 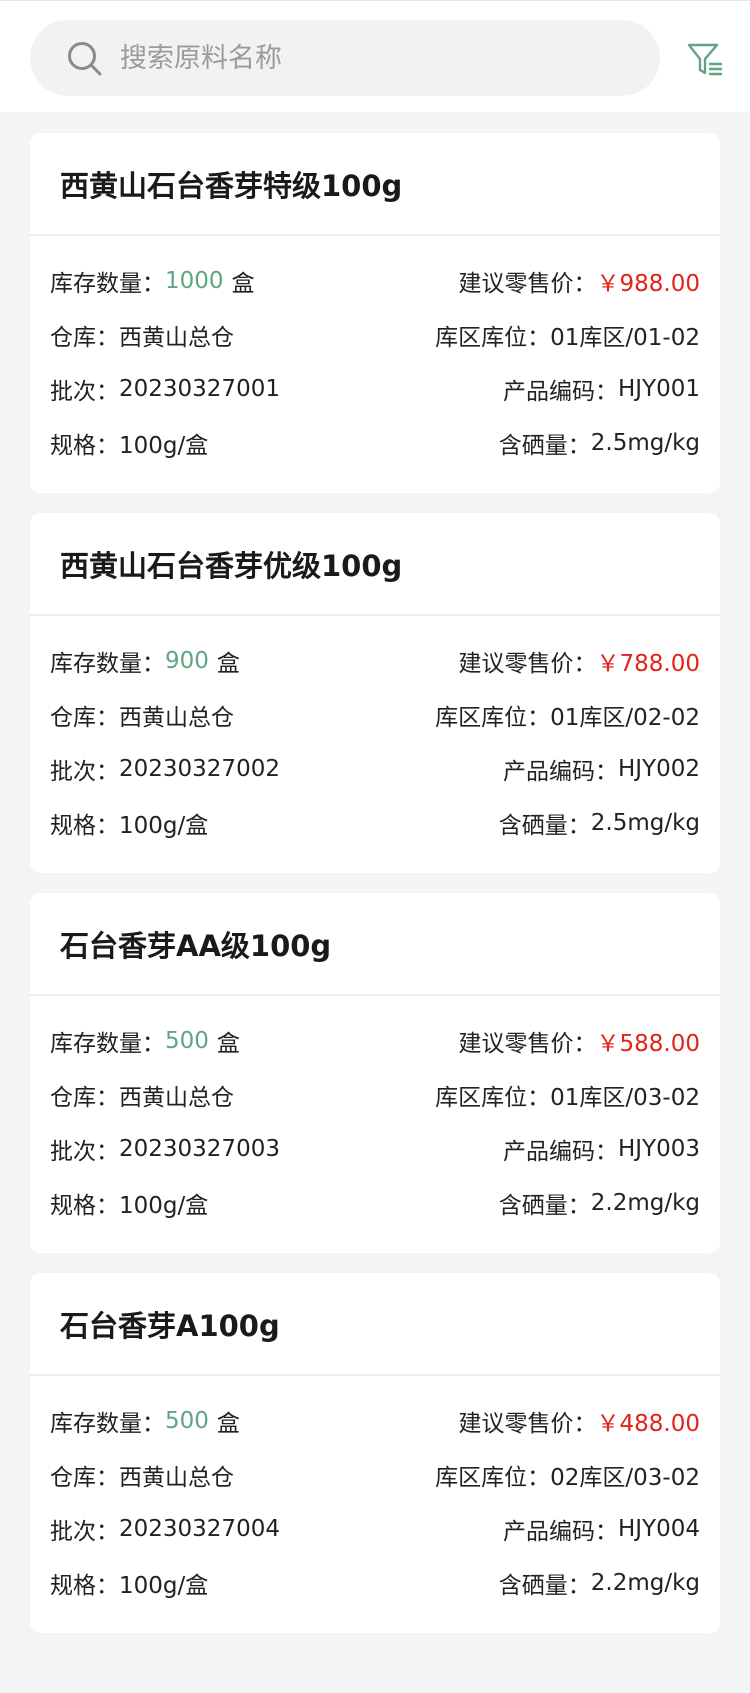 What do you see at coordinates (231, 565) in the screenshot?
I see `product-name: 西黄山石台香芽优级100g` at bounding box center [231, 565].